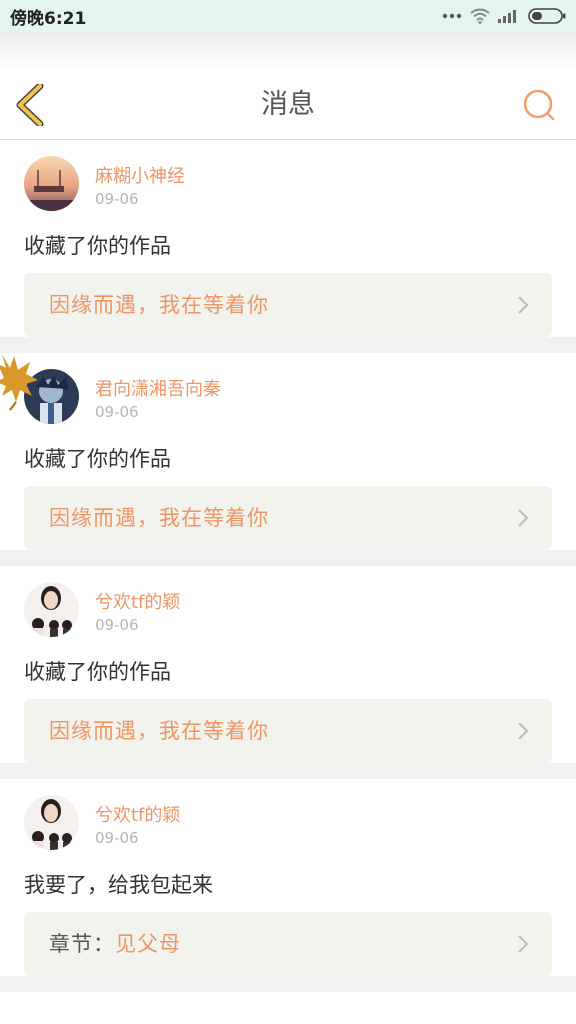 This screenshot has width=576, height=1024. Describe the element at coordinates (288, 16) in the screenshot. I see `status-bar: 傍晚6:21` at that location.